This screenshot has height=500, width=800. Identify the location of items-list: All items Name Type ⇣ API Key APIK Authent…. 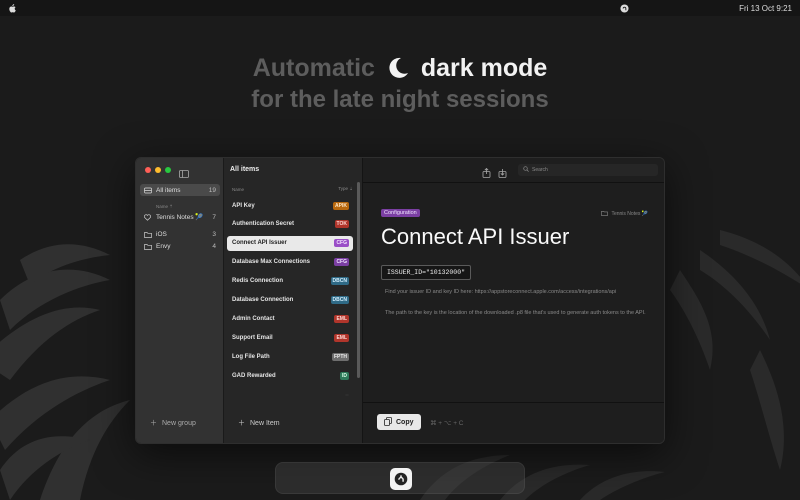
(293, 300).